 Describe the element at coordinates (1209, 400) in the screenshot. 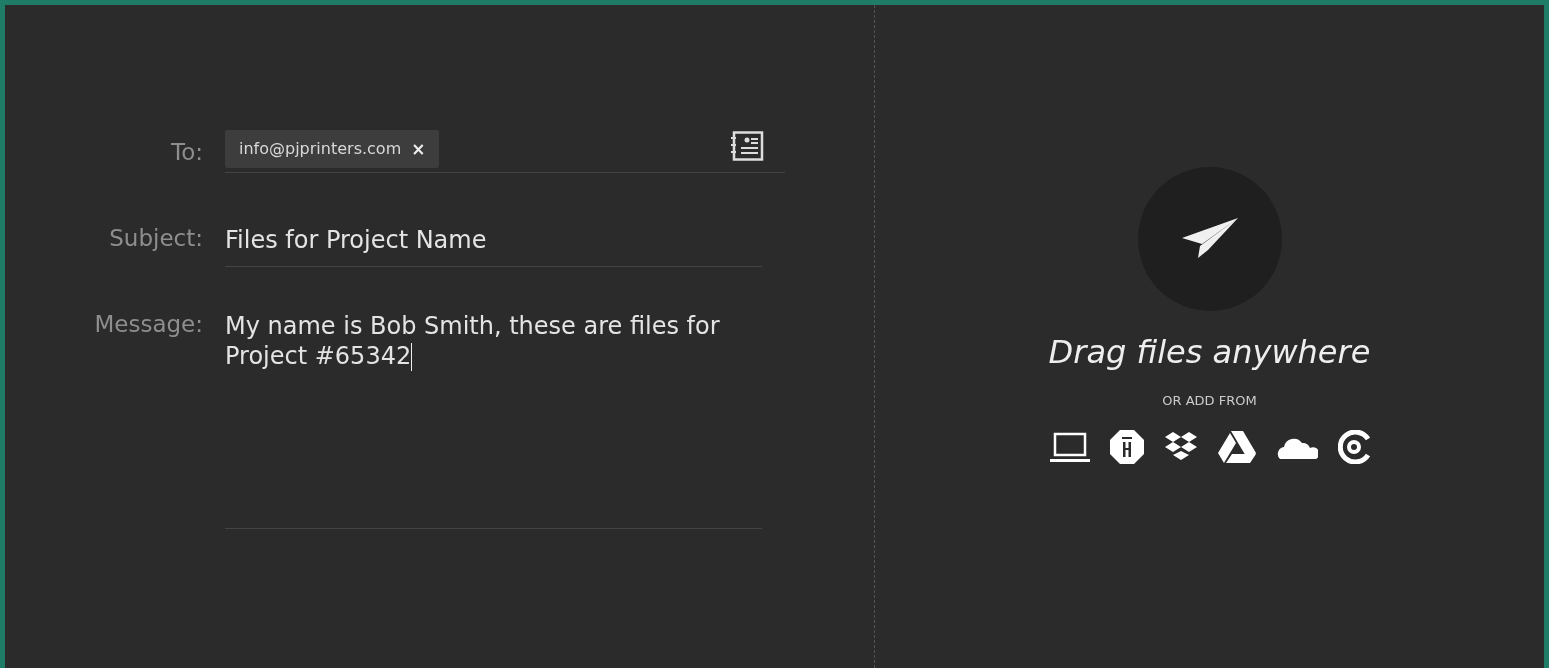

I see `sources-label: OR ADD FROM` at that location.